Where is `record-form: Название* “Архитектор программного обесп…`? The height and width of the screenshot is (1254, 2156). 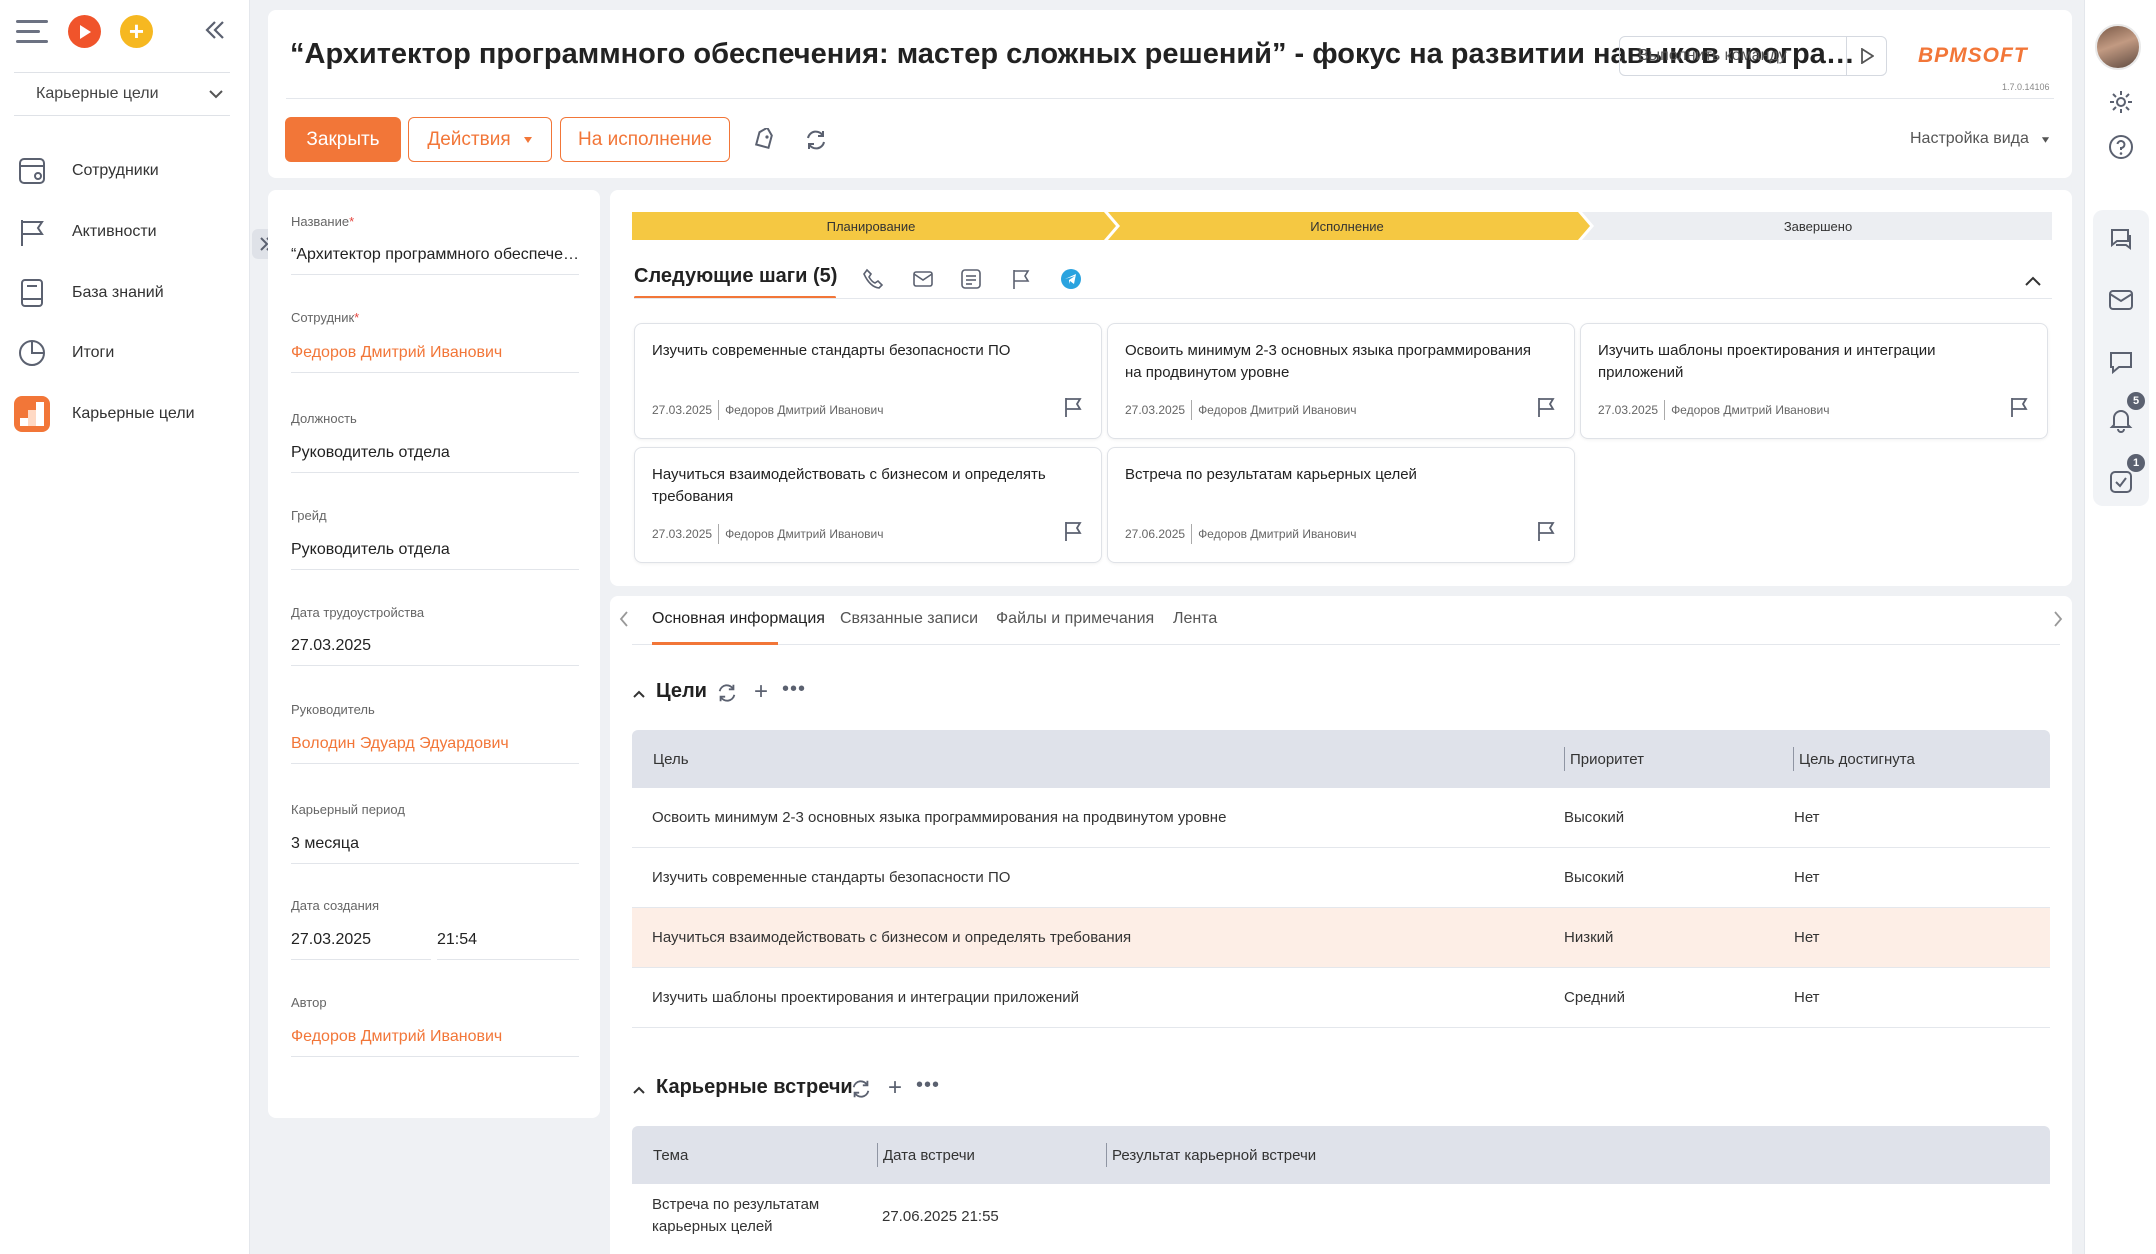
record-form: Название* “Архитектор программного обесп… is located at coordinates (434, 654).